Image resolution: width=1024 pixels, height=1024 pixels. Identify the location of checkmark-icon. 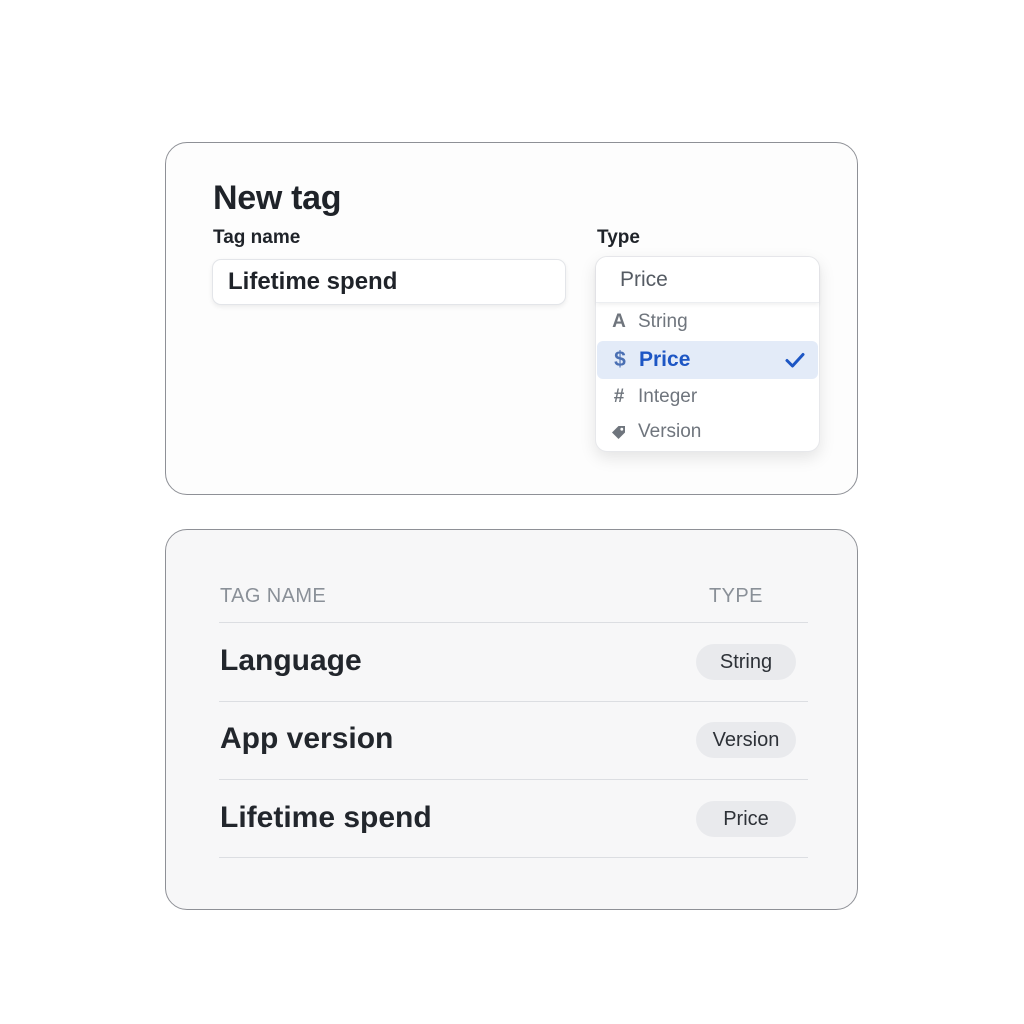
(795, 360).